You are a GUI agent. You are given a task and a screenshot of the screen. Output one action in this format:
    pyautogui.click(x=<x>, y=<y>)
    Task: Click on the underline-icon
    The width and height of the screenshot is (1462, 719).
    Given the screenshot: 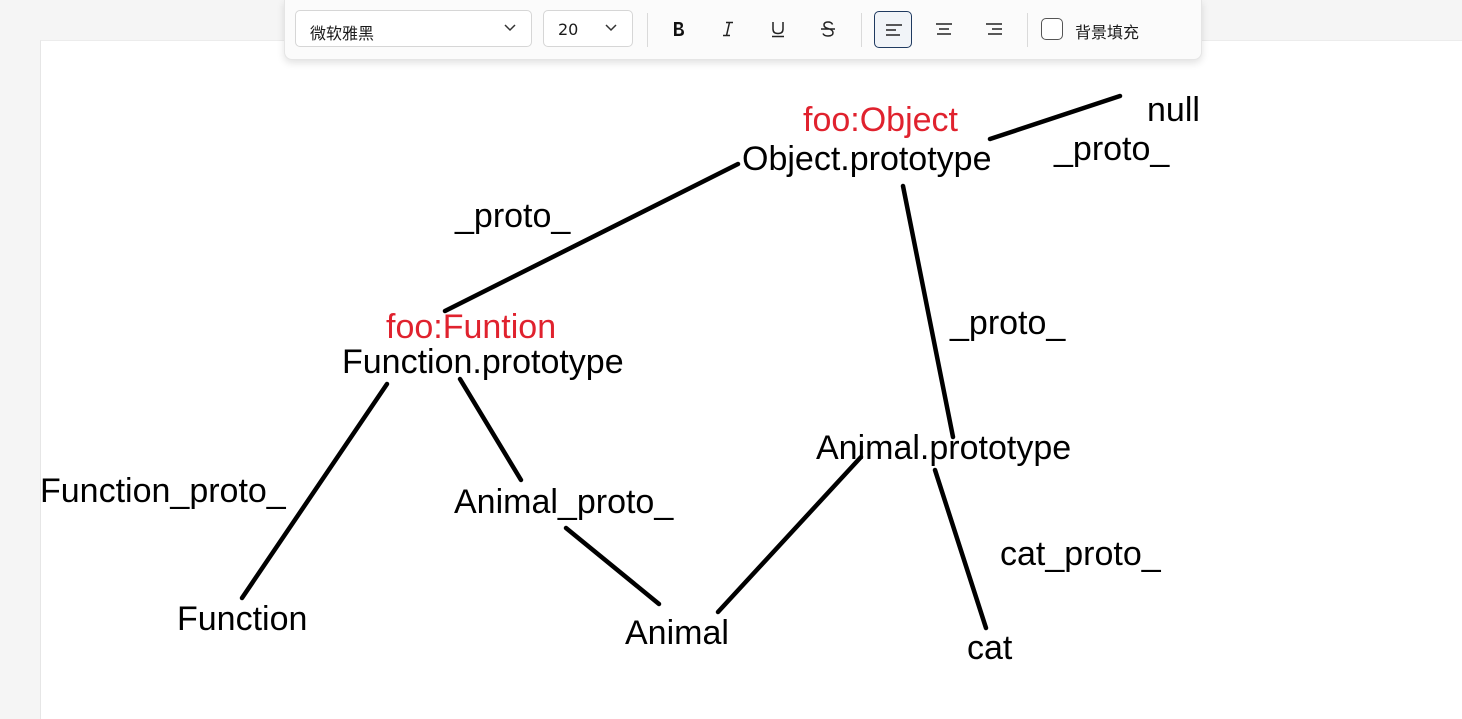 What is the action you would take?
    pyautogui.click(x=778, y=30)
    